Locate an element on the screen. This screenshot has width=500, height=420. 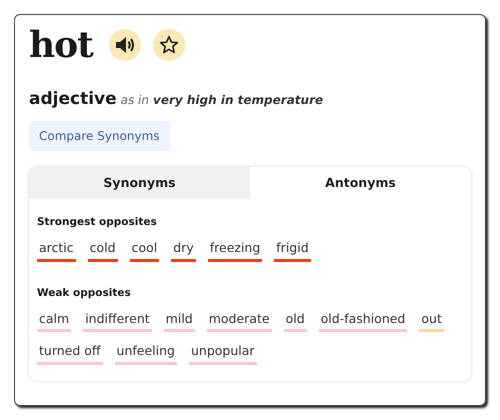
antonym-link: frigid is located at coordinates (292, 250).